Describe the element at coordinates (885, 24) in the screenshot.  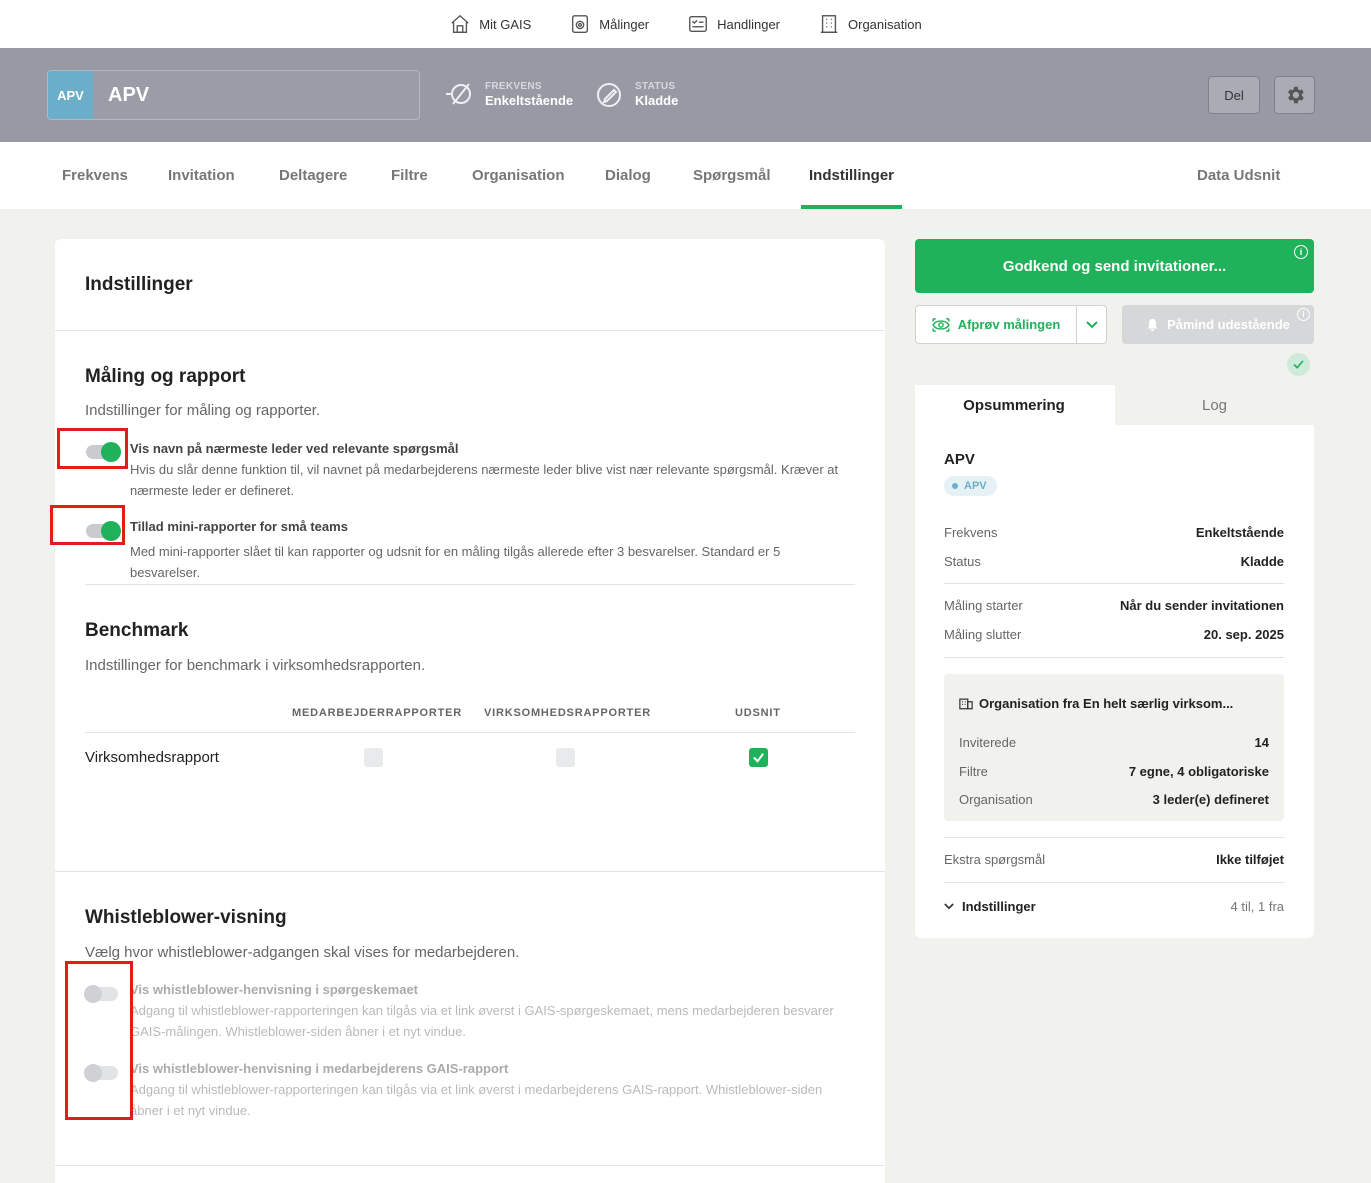
I see `nav-label: Organisation` at that location.